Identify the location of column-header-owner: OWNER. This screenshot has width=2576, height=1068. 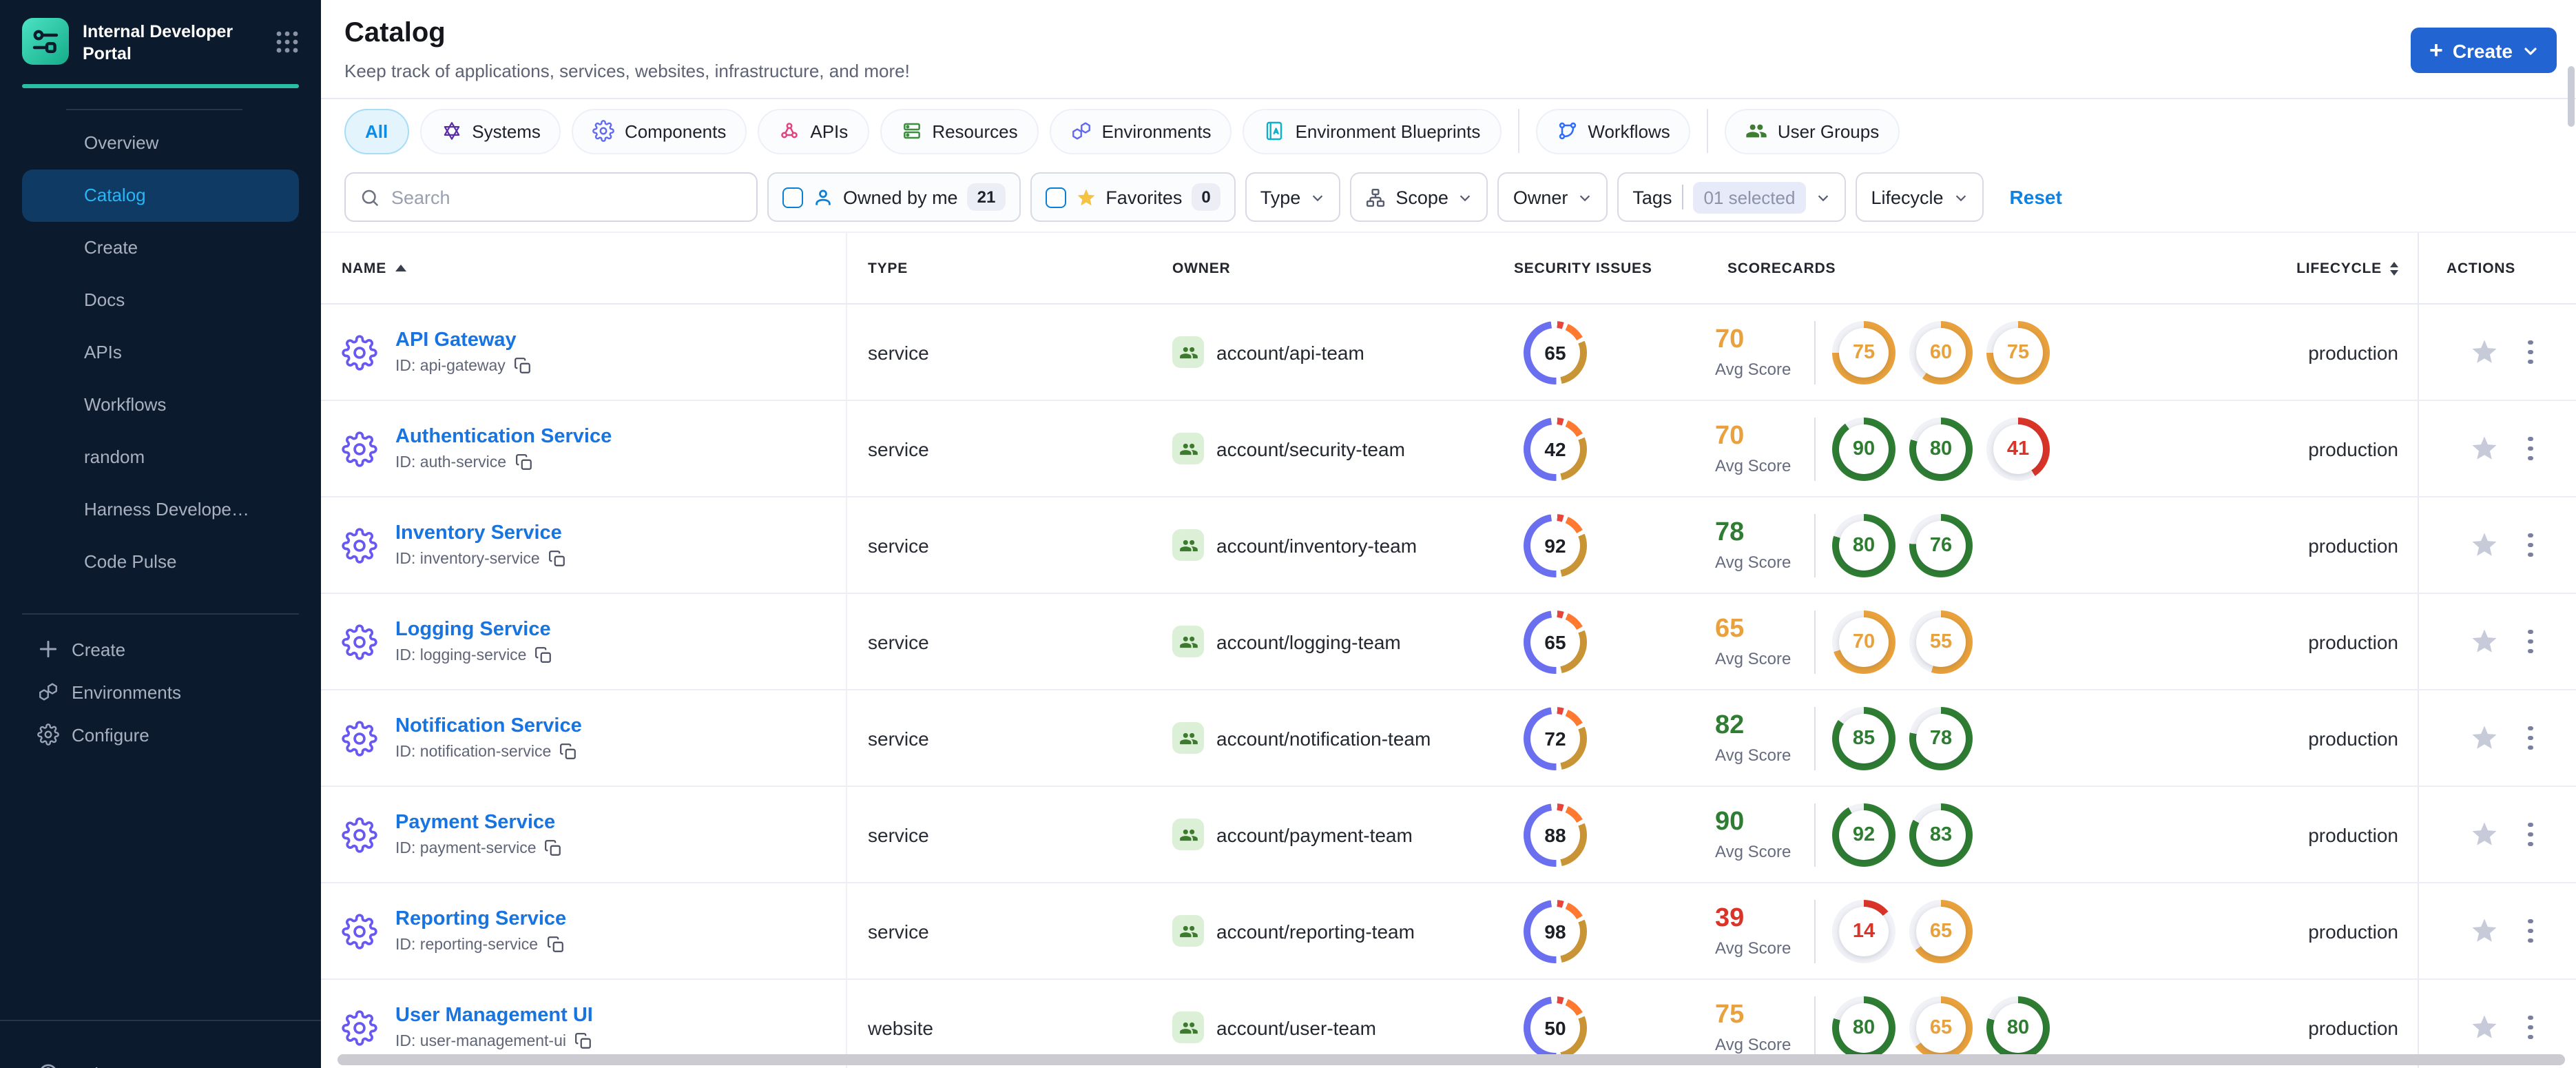
(1322, 268).